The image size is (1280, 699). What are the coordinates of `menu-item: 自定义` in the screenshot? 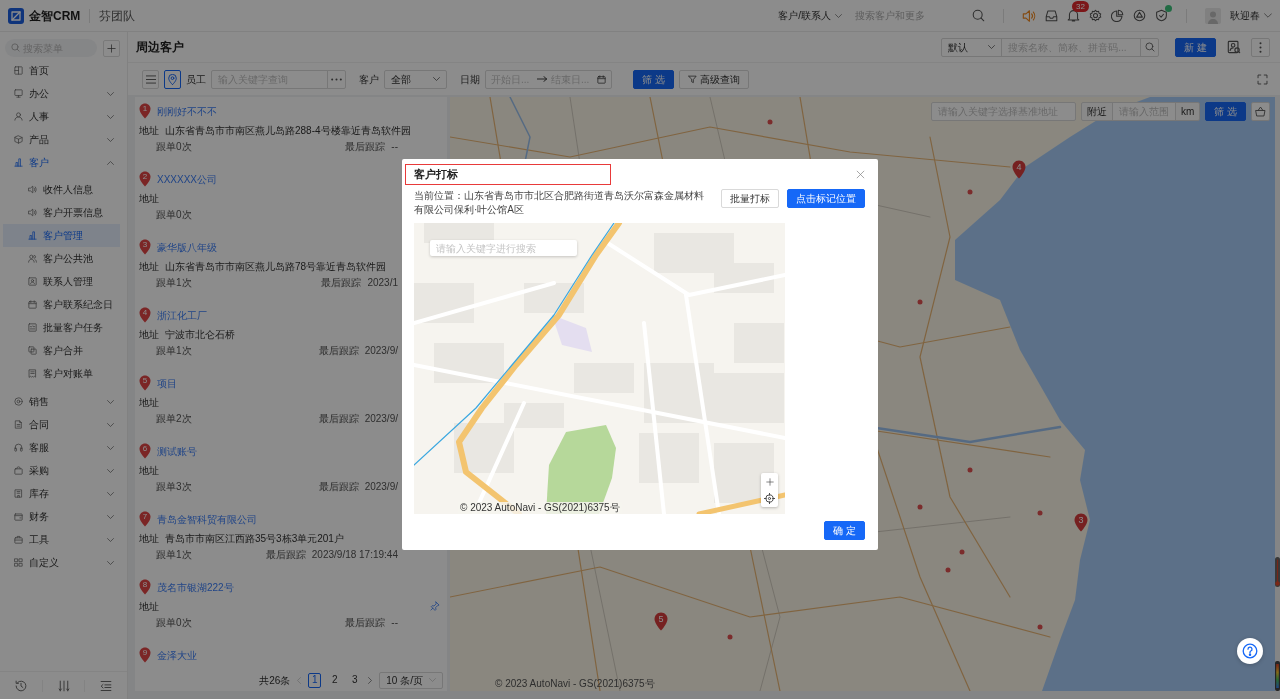 It's located at (63, 562).